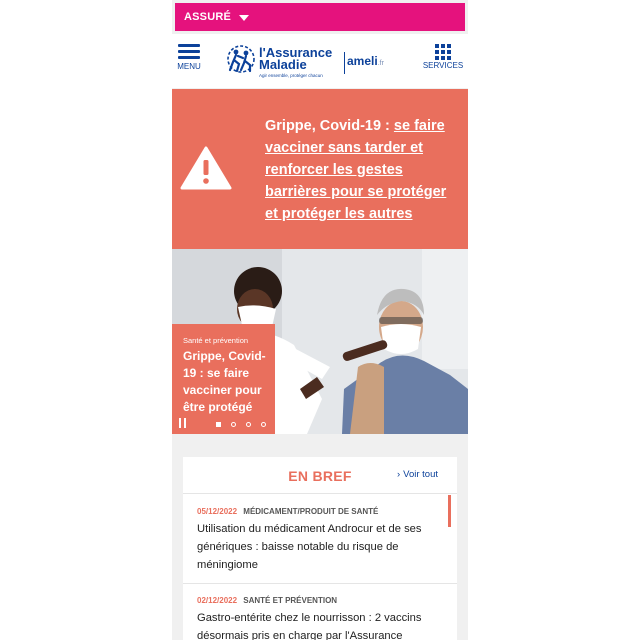  I want to click on pause-icon, so click(183, 423).